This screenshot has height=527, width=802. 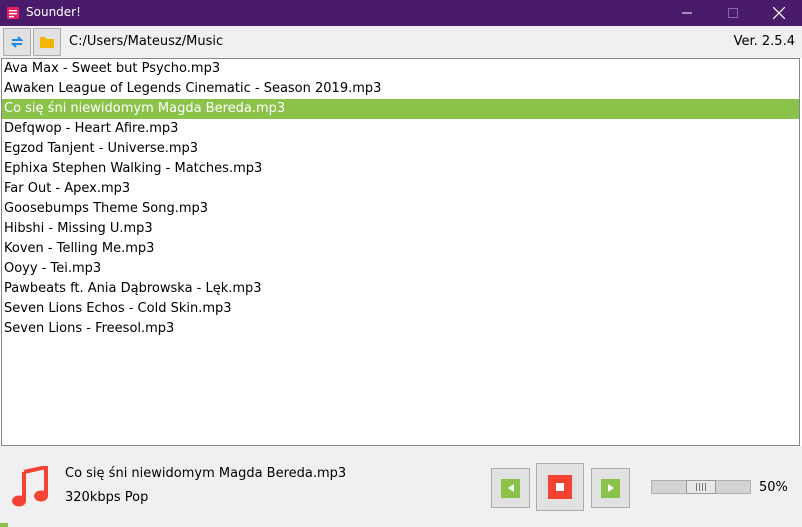 I want to click on volume-slider-thumb, so click(x=701, y=487).